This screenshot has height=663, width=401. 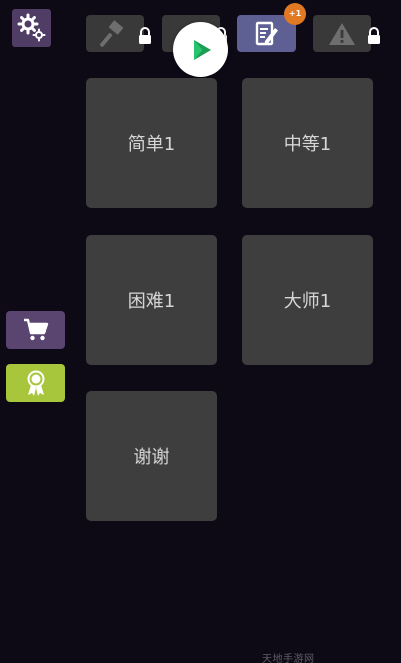 I want to click on level-label: 困难1, so click(x=151, y=301).